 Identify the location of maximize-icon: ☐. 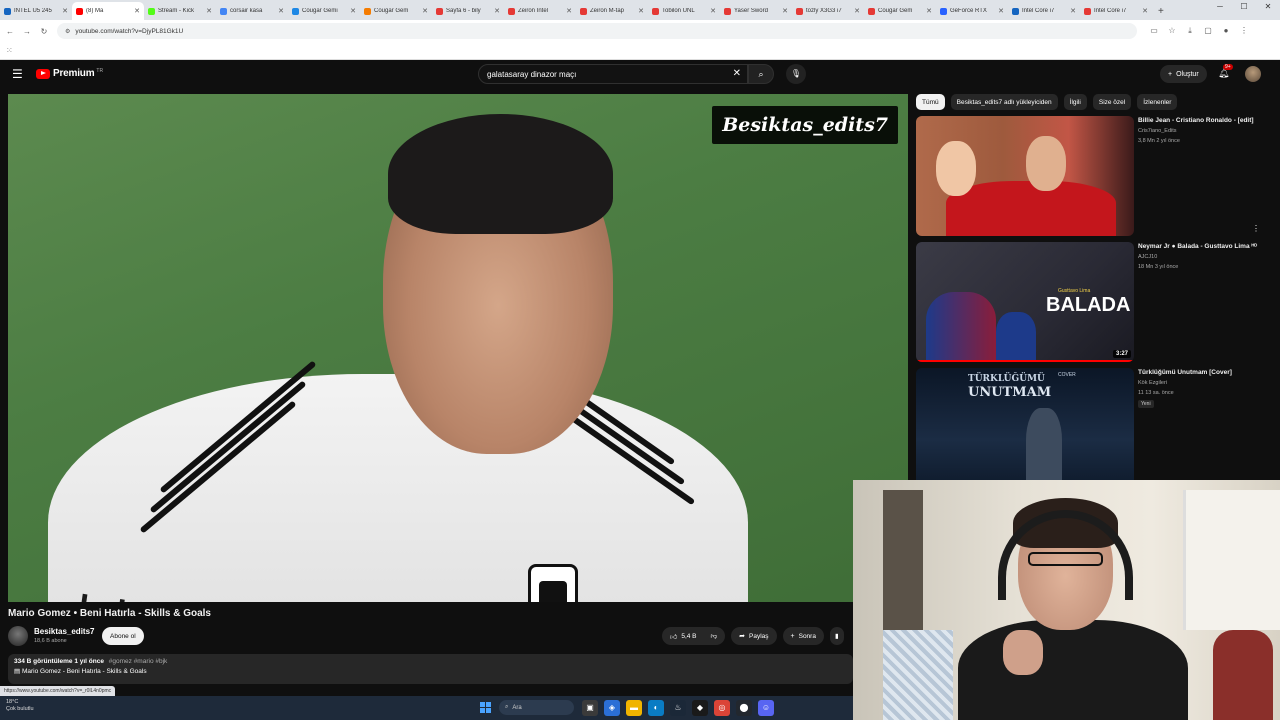
(1244, 6).